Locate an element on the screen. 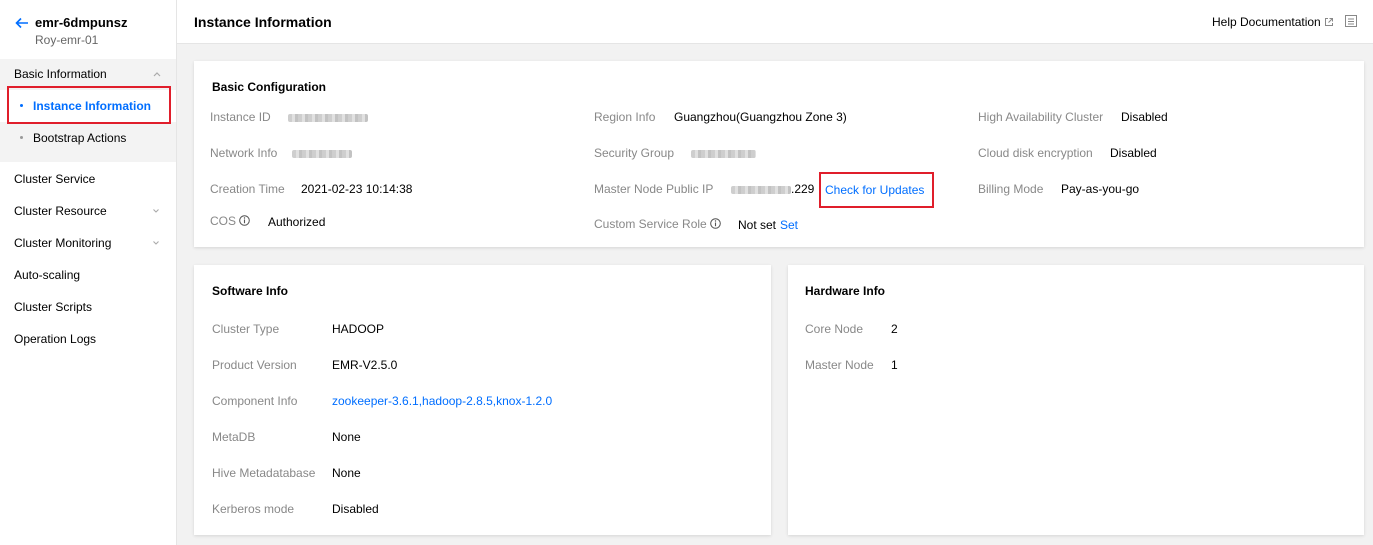 The image size is (1373, 545). sidebar-header: emr-6dmpunsz Roy-emr-01 is located at coordinates (88, 29).